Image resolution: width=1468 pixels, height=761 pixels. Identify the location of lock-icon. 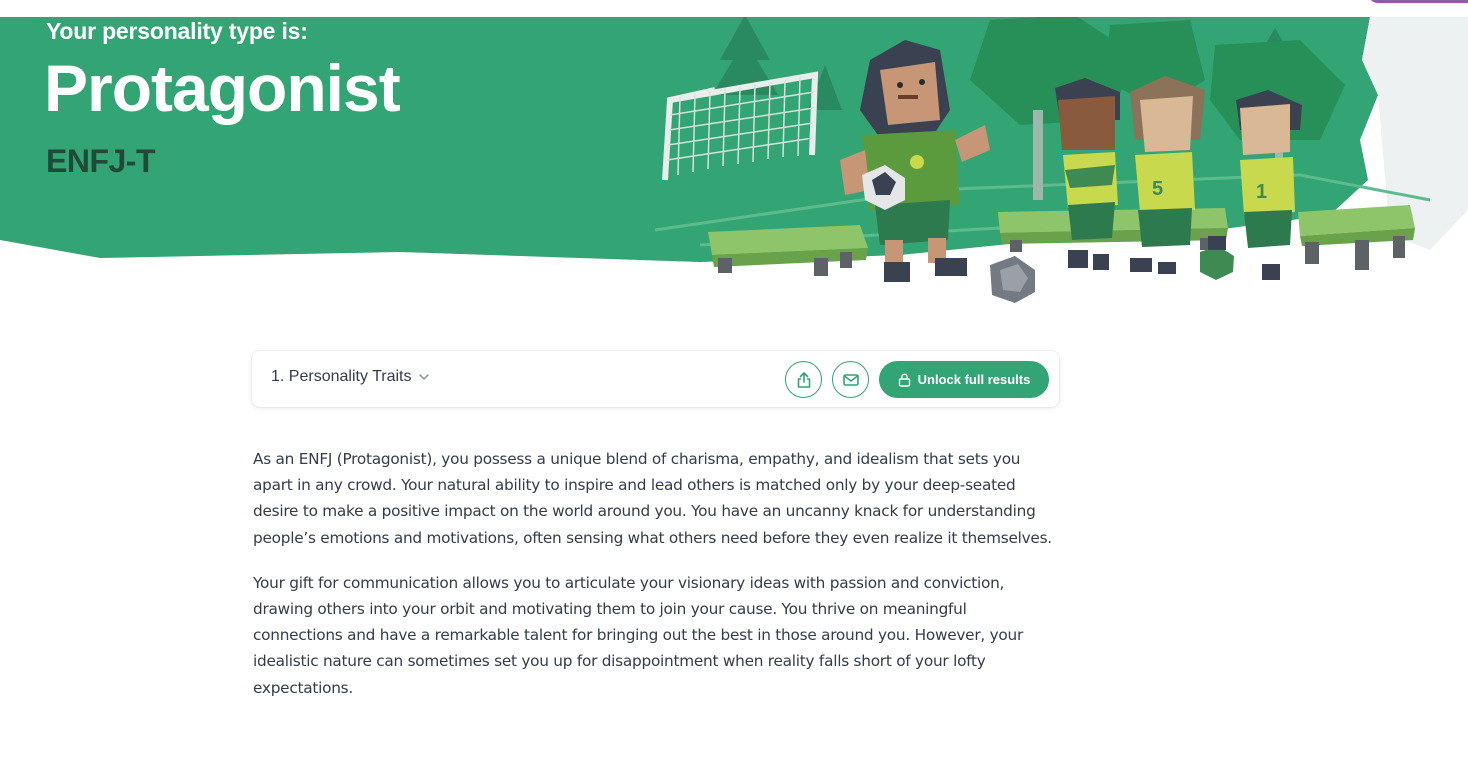
(904, 380).